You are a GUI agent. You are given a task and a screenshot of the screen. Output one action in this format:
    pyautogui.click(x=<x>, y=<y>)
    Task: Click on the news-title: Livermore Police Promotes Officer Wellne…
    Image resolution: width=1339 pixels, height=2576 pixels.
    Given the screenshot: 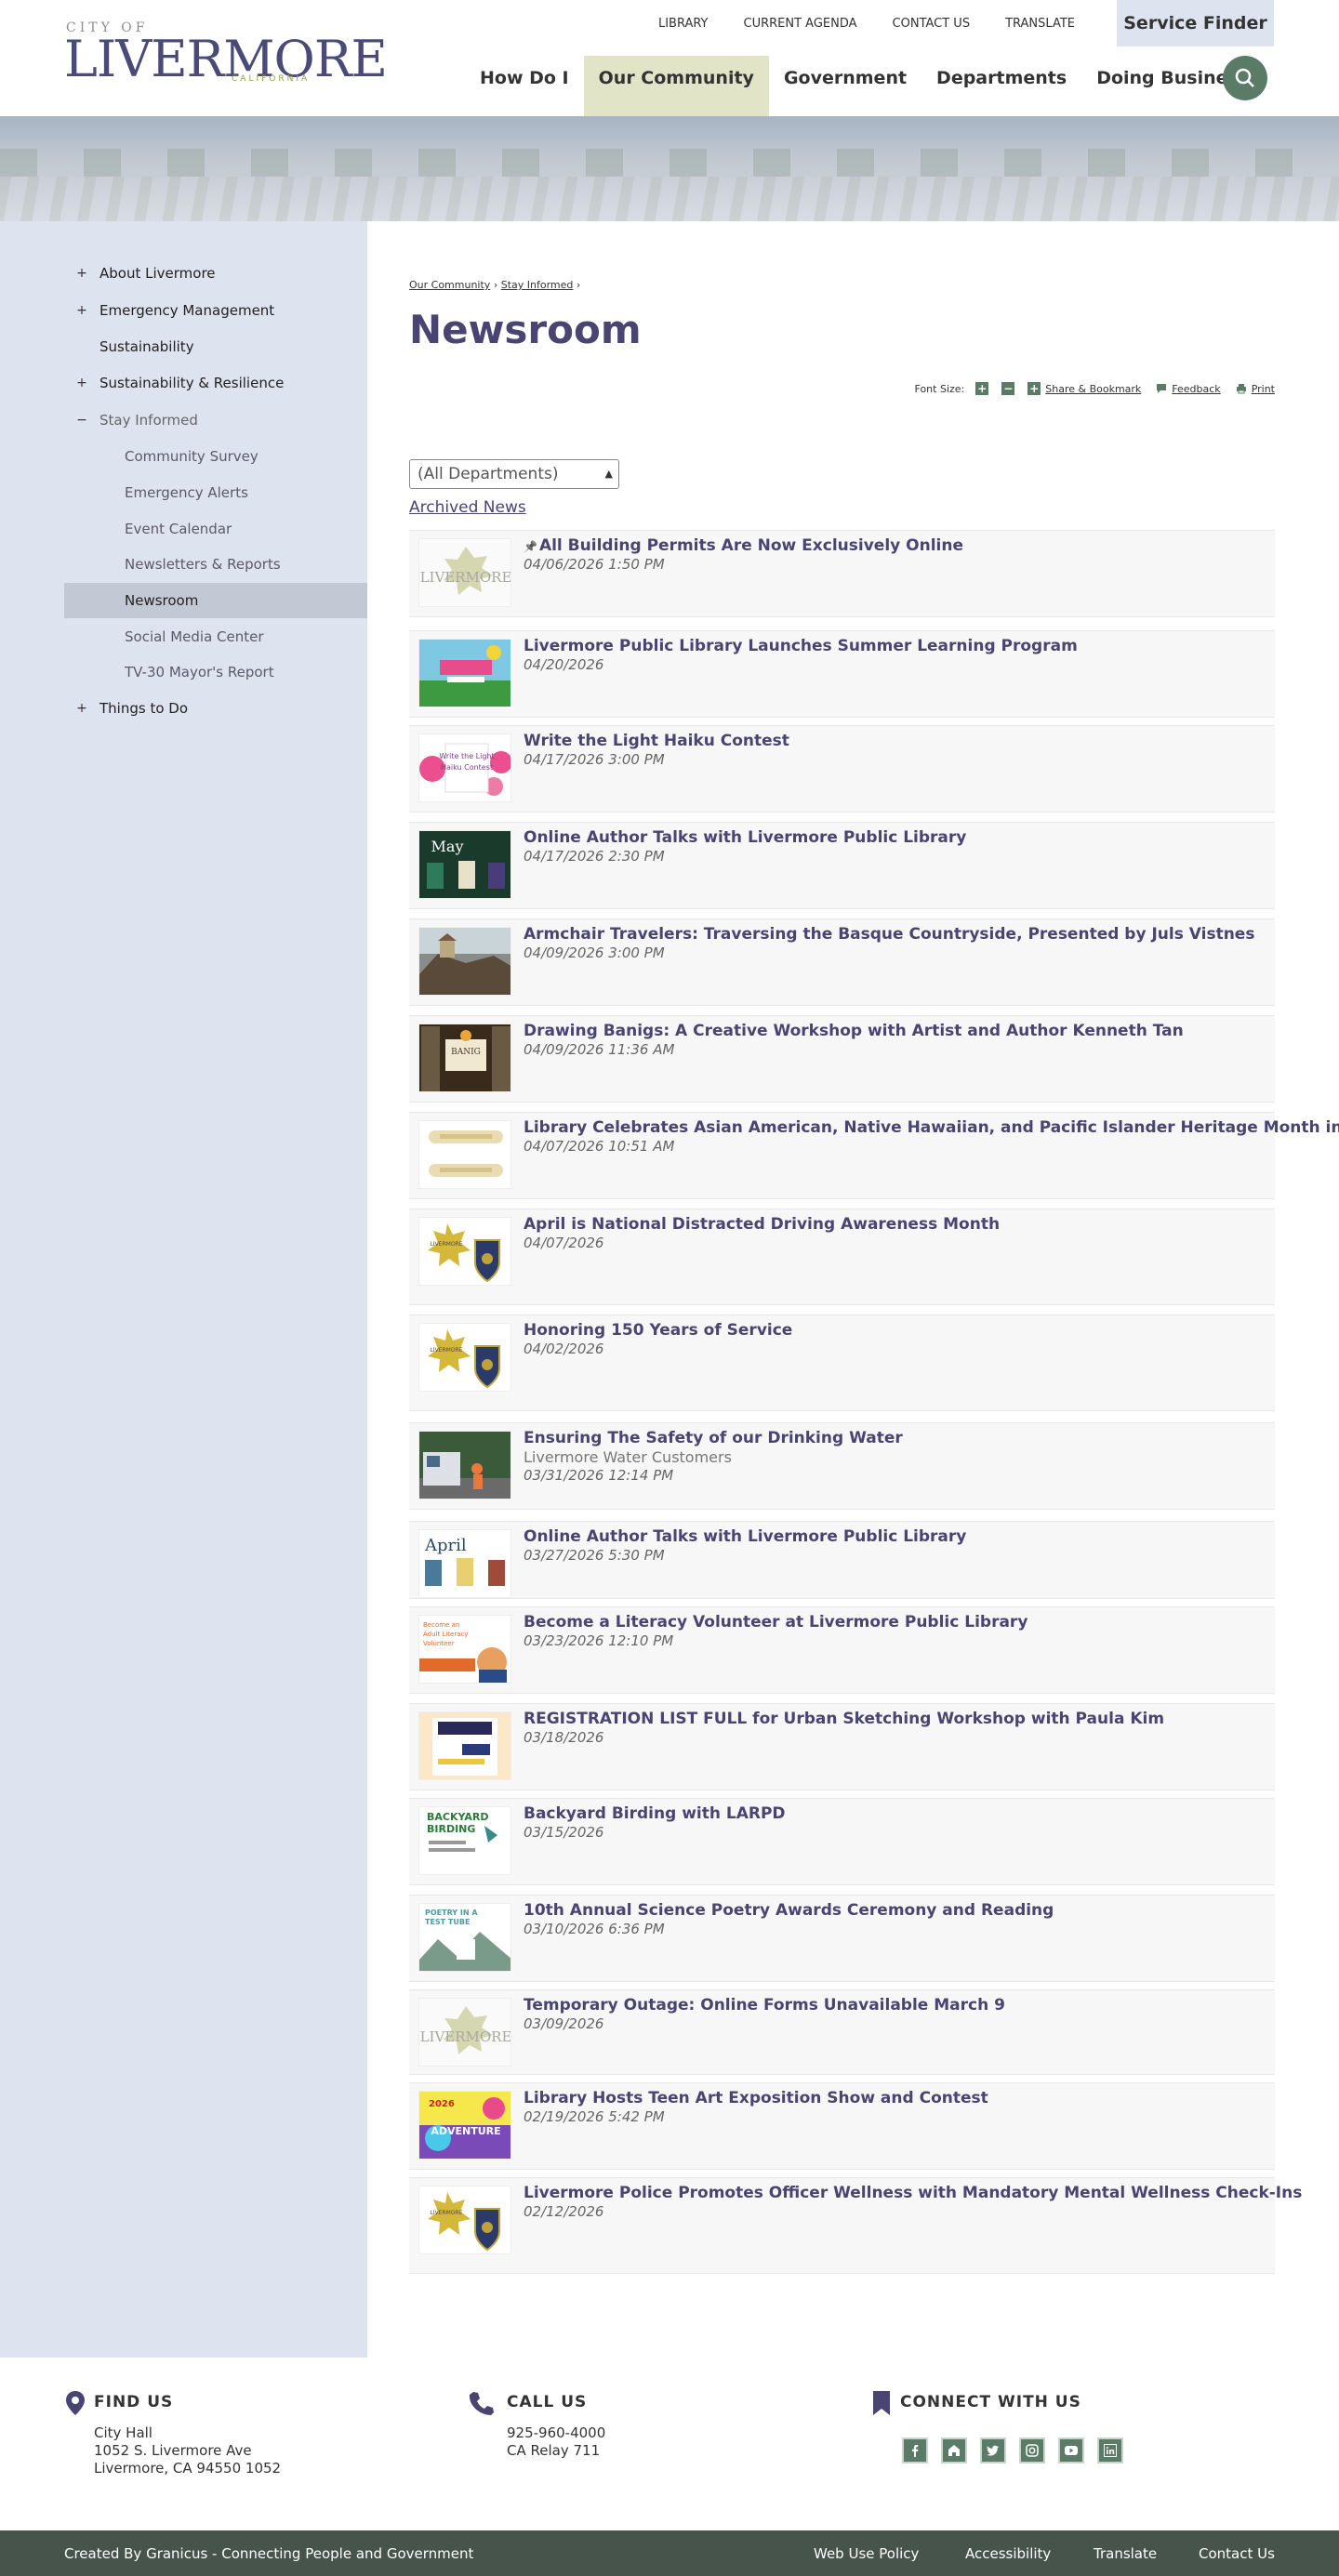 What is the action you would take?
    pyautogui.click(x=913, y=2193)
    